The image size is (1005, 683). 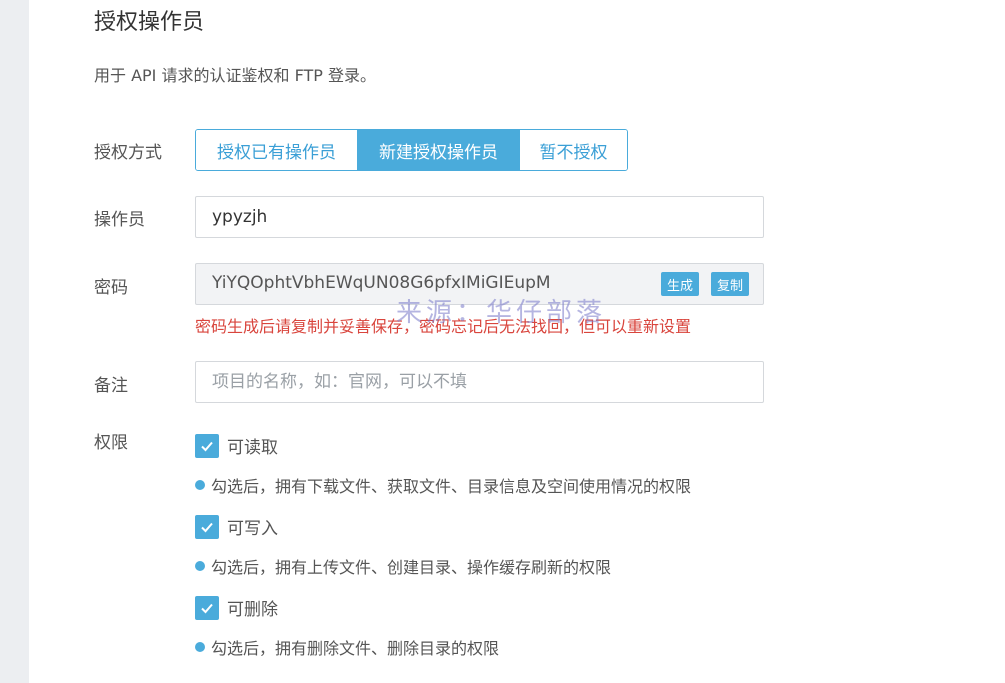 I want to click on permission-write-checkbox, so click(x=207, y=526).